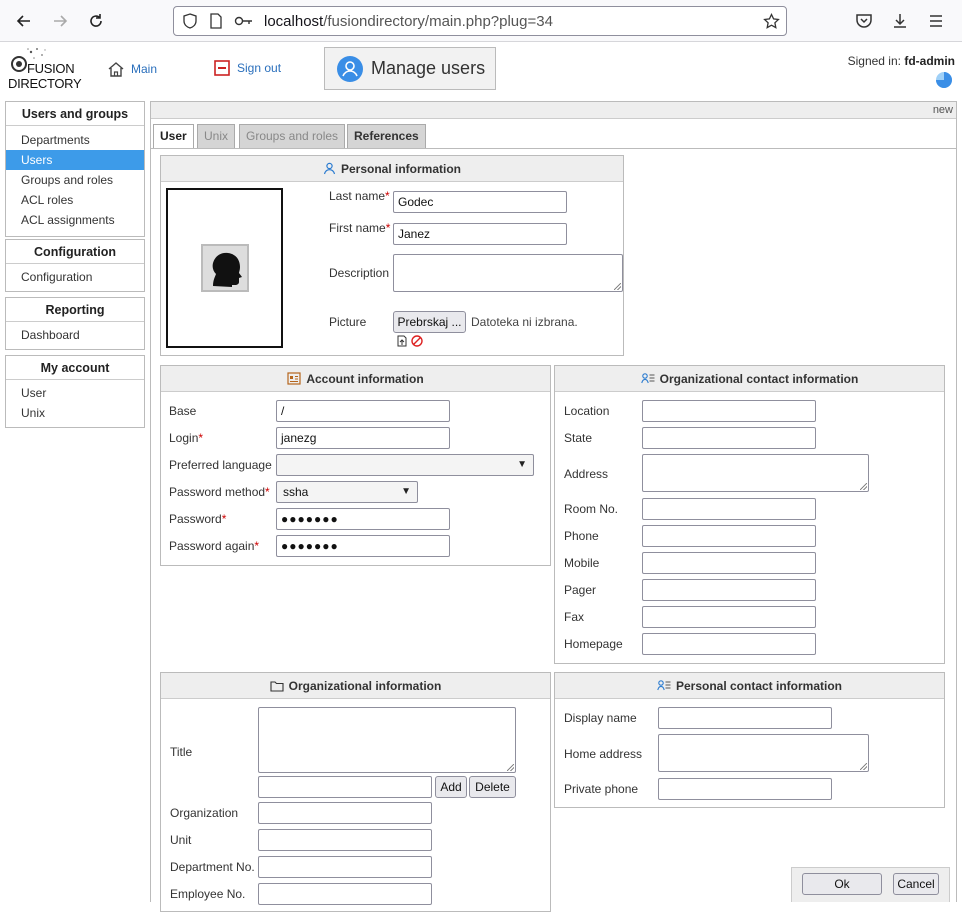 The width and height of the screenshot is (962, 912). What do you see at coordinates (363, 438) in the screenshot?
I see `login-input: janezg` at bounding box center [363, 438].